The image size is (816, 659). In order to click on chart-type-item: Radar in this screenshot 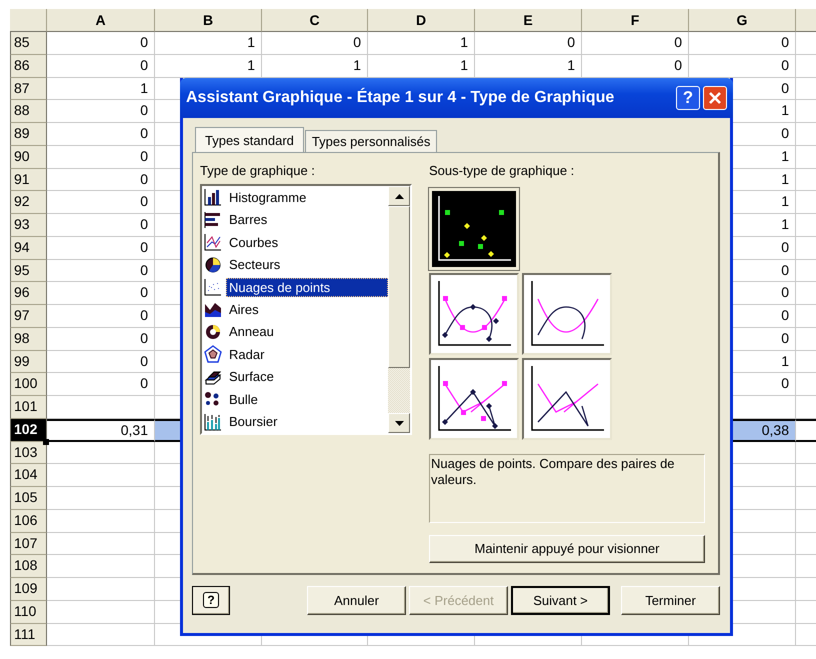, I will do `click(247, 354)`.